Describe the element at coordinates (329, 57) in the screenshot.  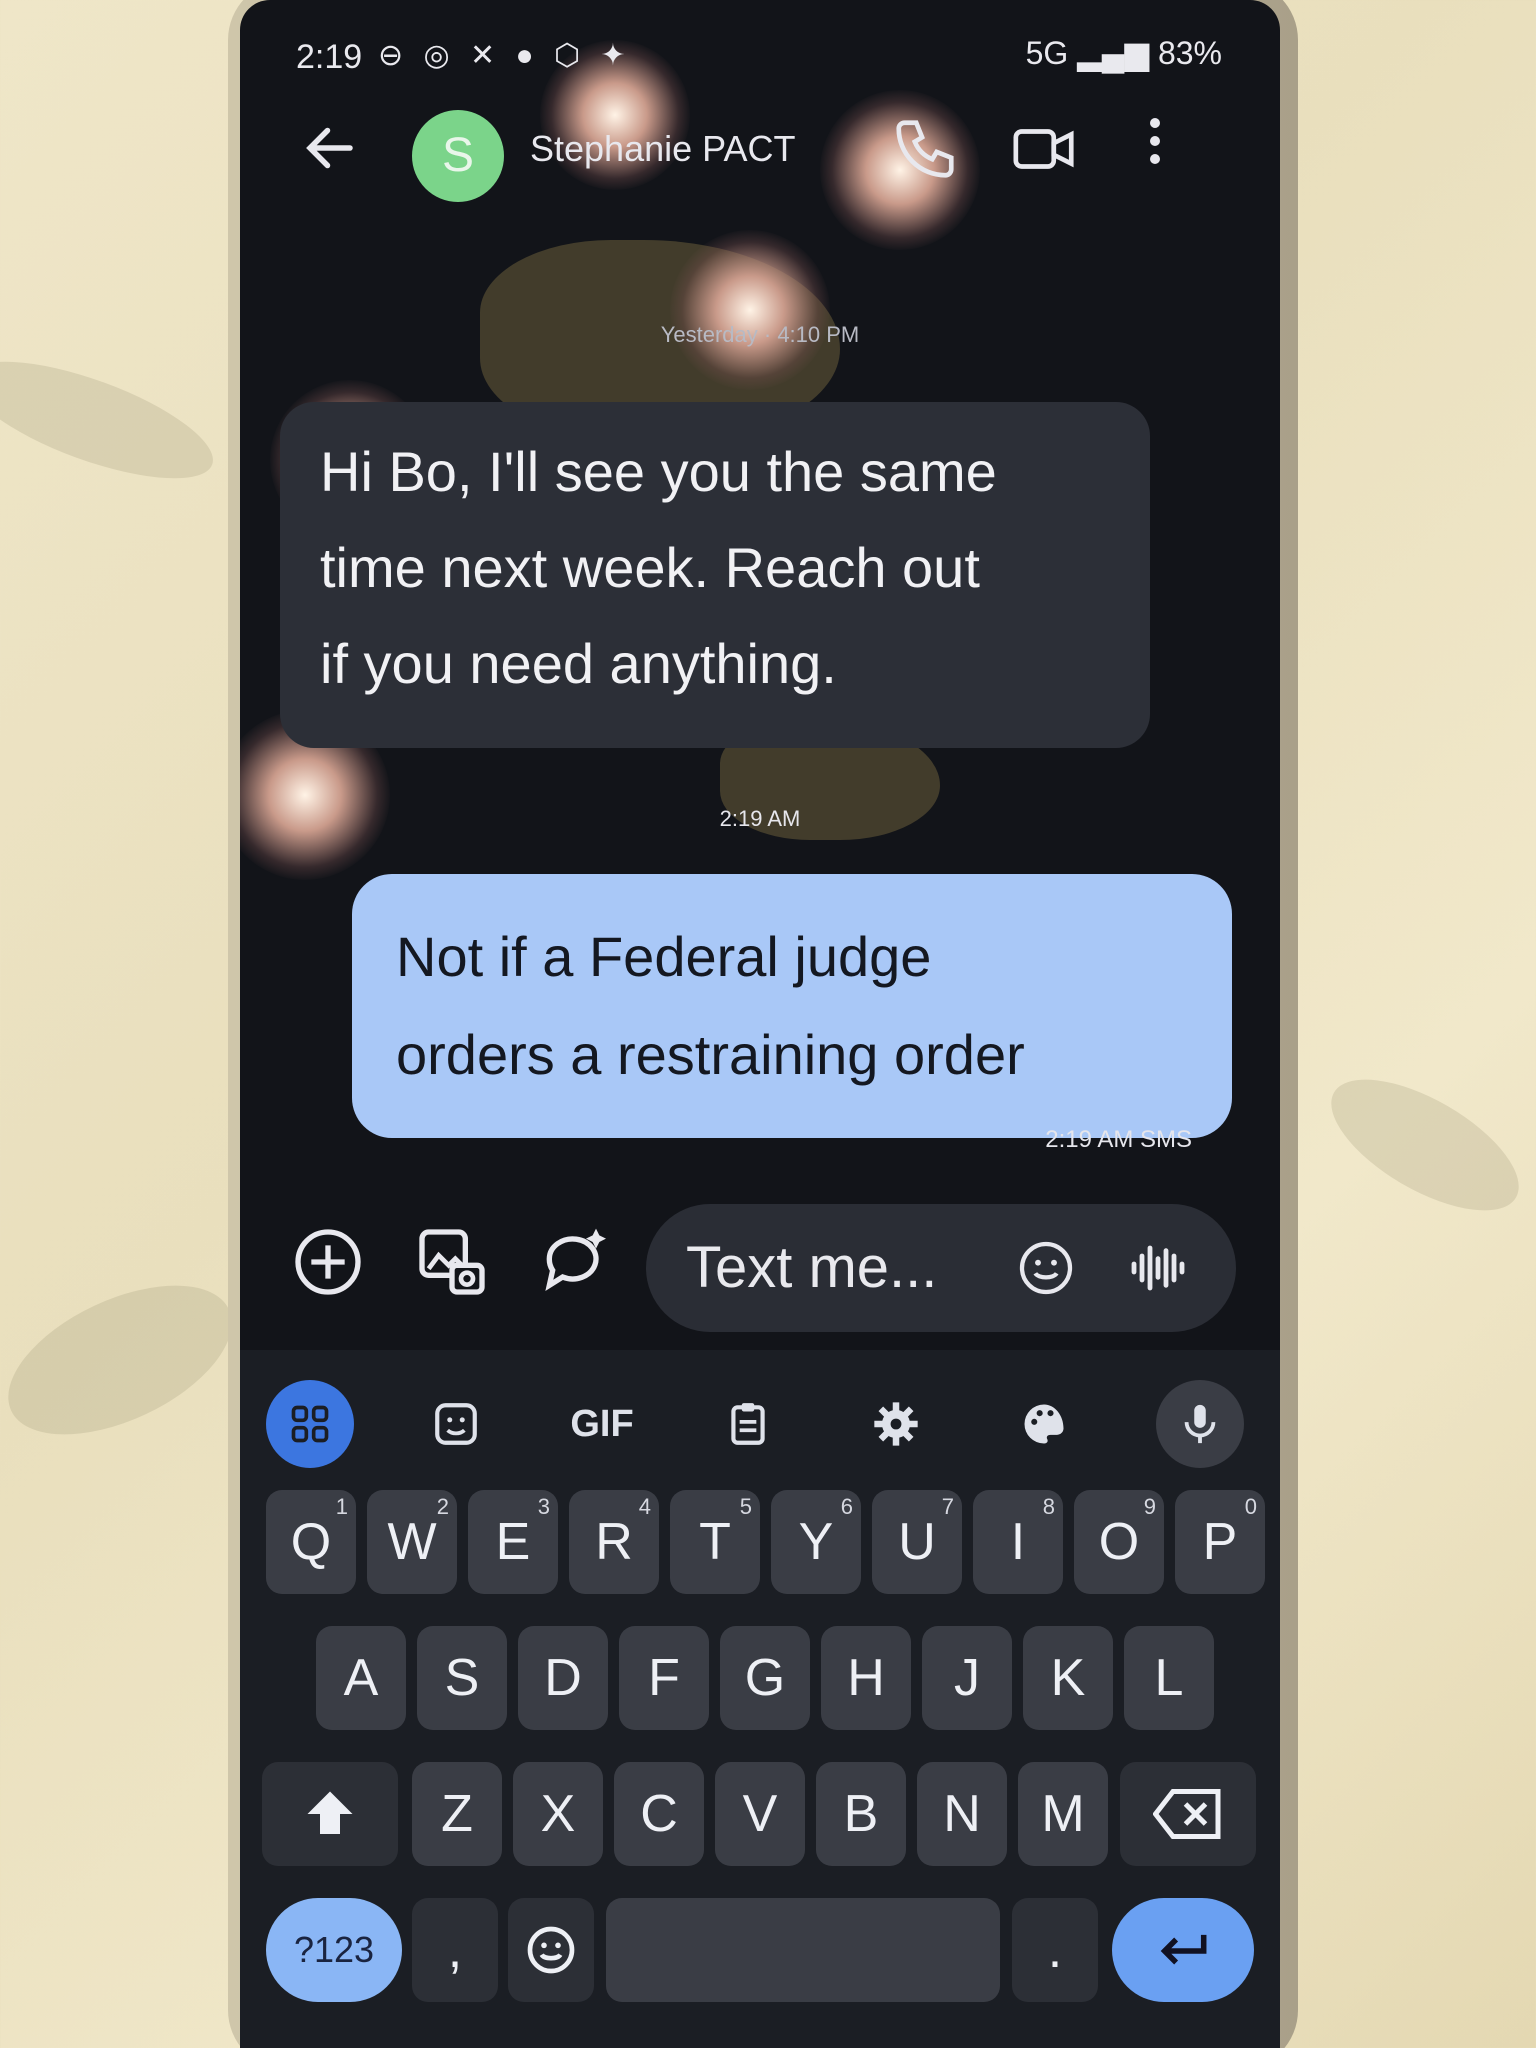
I see `status-time: 2:19` at that location.